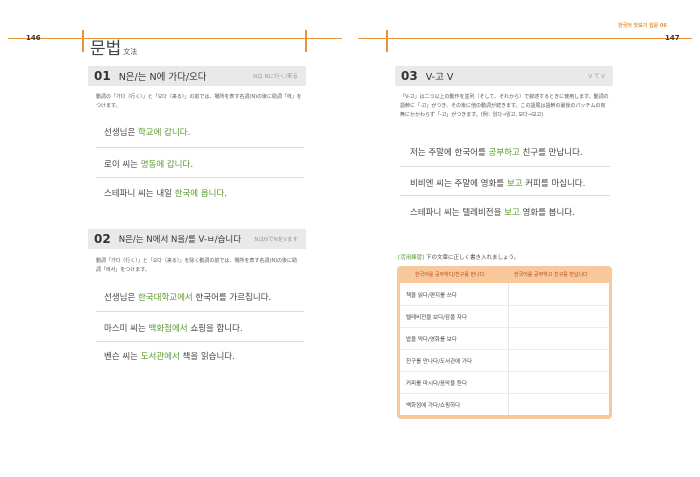  Describe the element at coordinates (457, 213) in the screenshot. I see `example-text: 스테파니 씨는 텔레비전을` at that location.